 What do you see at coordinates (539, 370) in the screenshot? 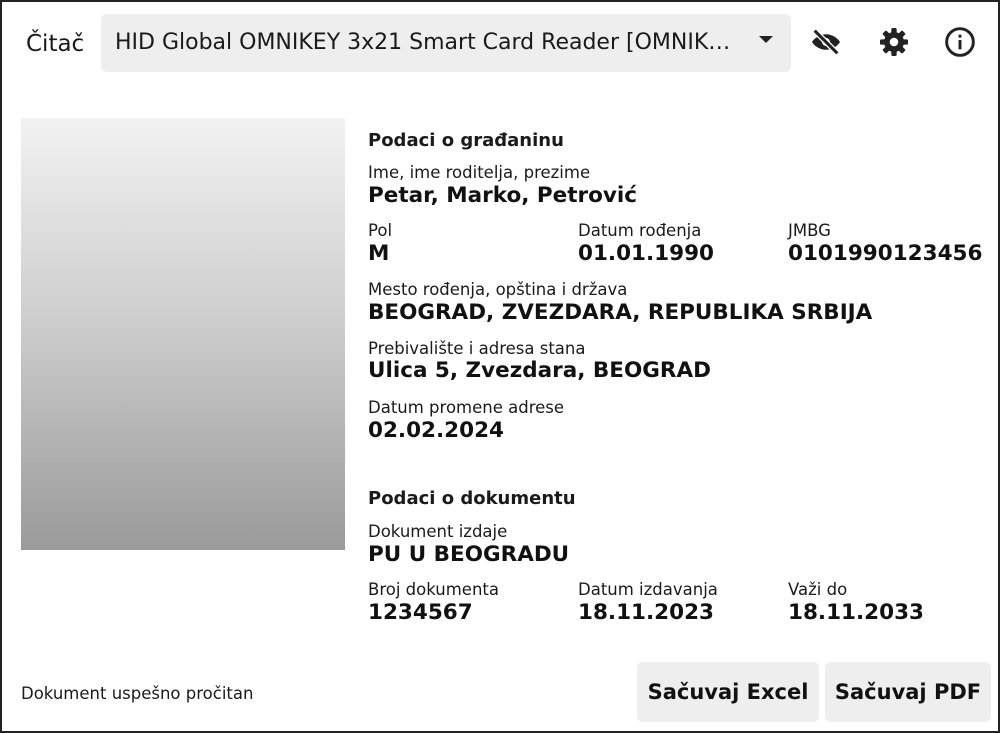
I see `address-value: Ulica 5, Zvezdara, BEOGRAD` at bounding box center [539, 370].